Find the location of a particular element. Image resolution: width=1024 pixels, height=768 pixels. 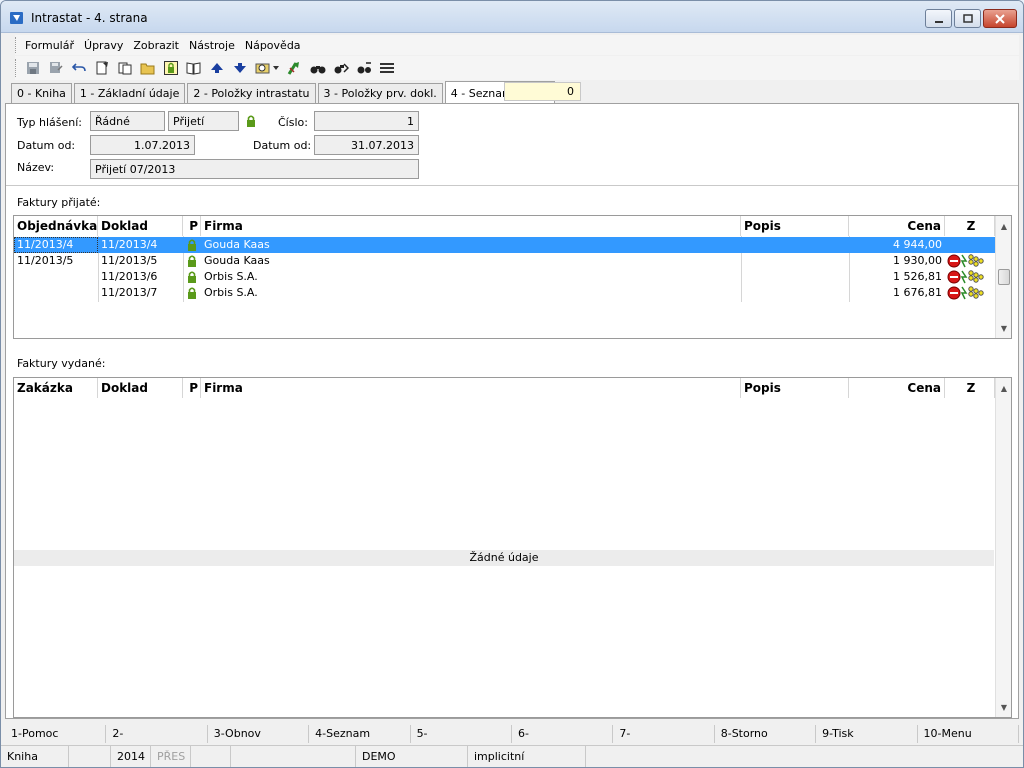

fkey-1: 1-Pomoc is located at coordinates (56, 734).